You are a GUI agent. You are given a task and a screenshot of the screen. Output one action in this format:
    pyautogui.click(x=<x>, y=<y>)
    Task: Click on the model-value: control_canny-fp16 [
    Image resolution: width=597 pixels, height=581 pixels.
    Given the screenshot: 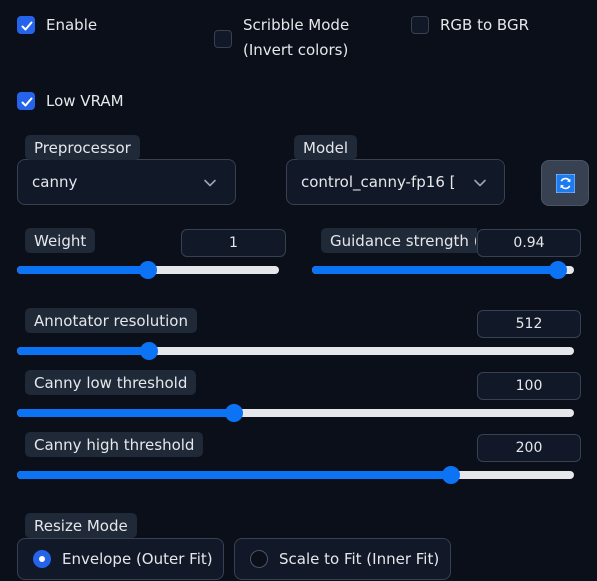 What is the action you would take?
    pyautogui.click(x=378, y=182)
    